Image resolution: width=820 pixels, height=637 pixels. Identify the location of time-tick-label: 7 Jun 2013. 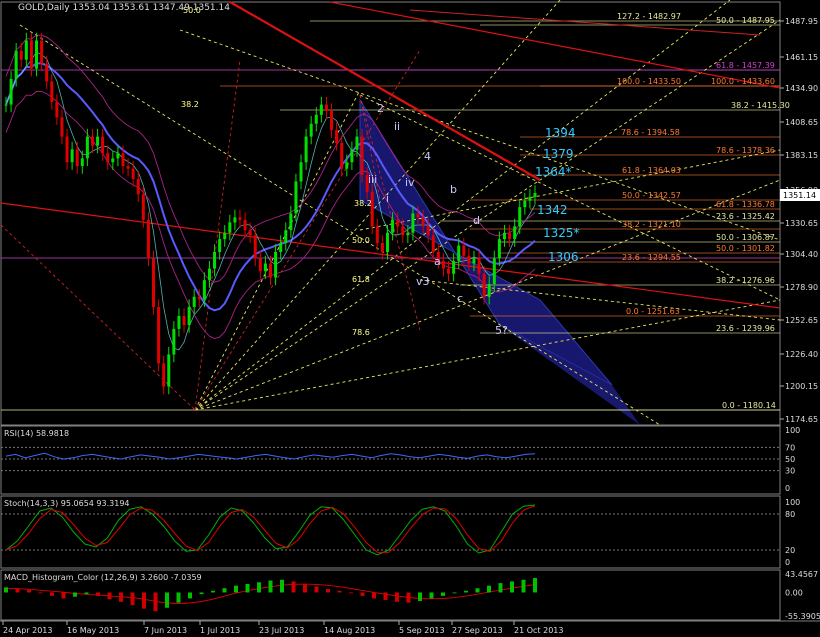
(165, 630).